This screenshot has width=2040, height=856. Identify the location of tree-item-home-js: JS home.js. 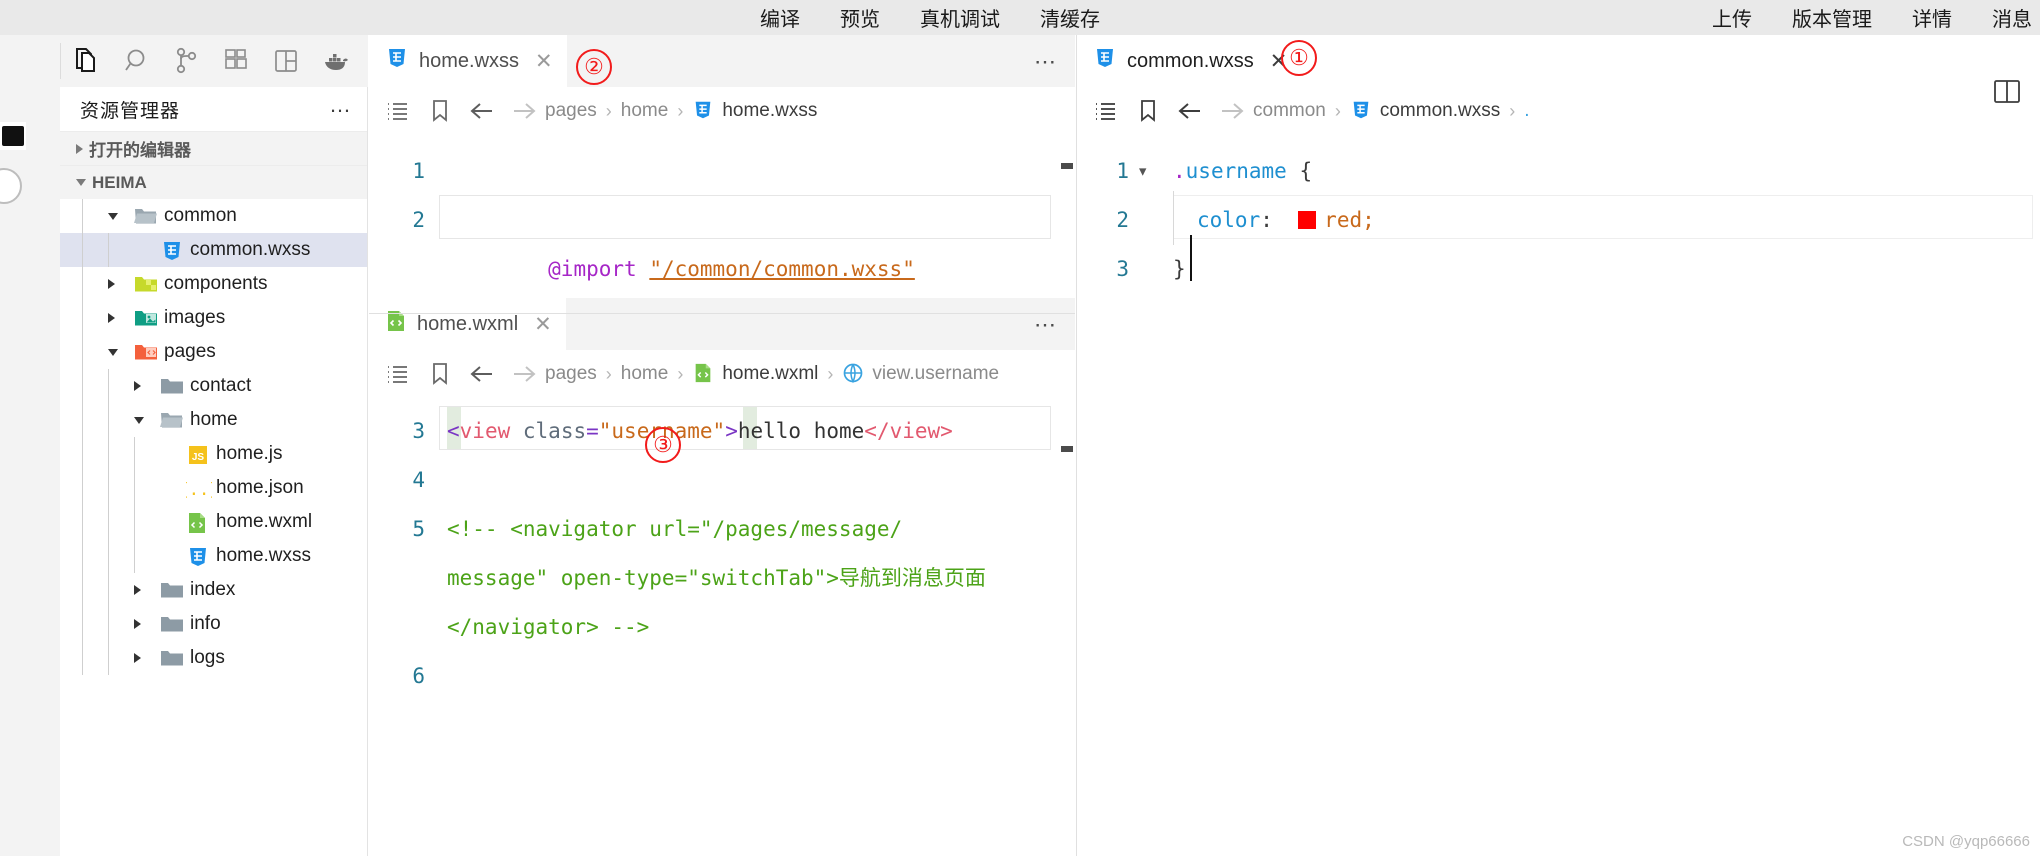
(213, 454).